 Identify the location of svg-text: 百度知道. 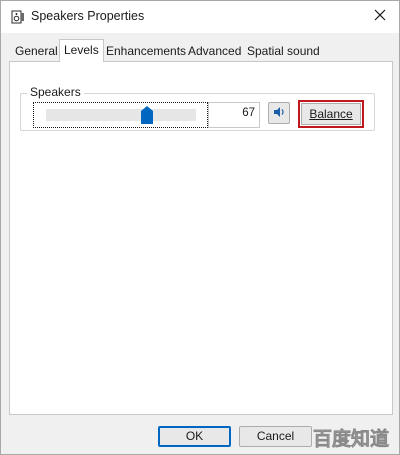
(351, 438).